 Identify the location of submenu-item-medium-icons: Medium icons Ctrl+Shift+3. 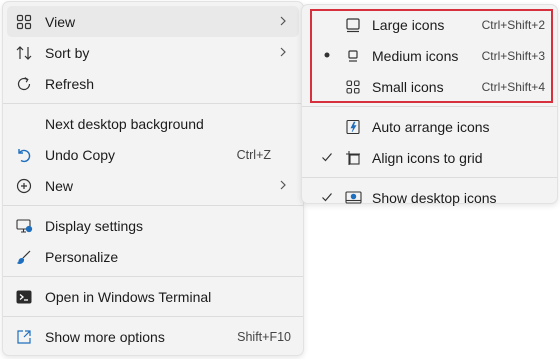
(429, 55).